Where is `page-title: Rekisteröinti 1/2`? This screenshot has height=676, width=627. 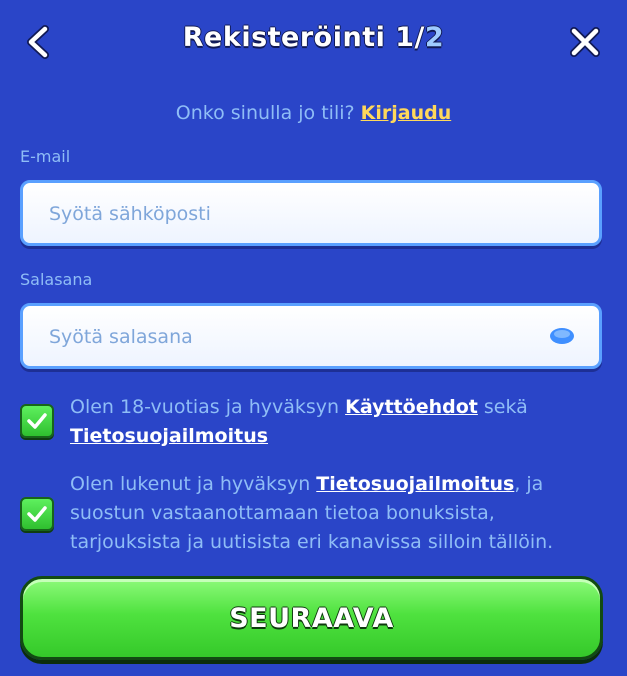 page-title: Rekisteröinti 1/2 is located at coordinates (313, 37).